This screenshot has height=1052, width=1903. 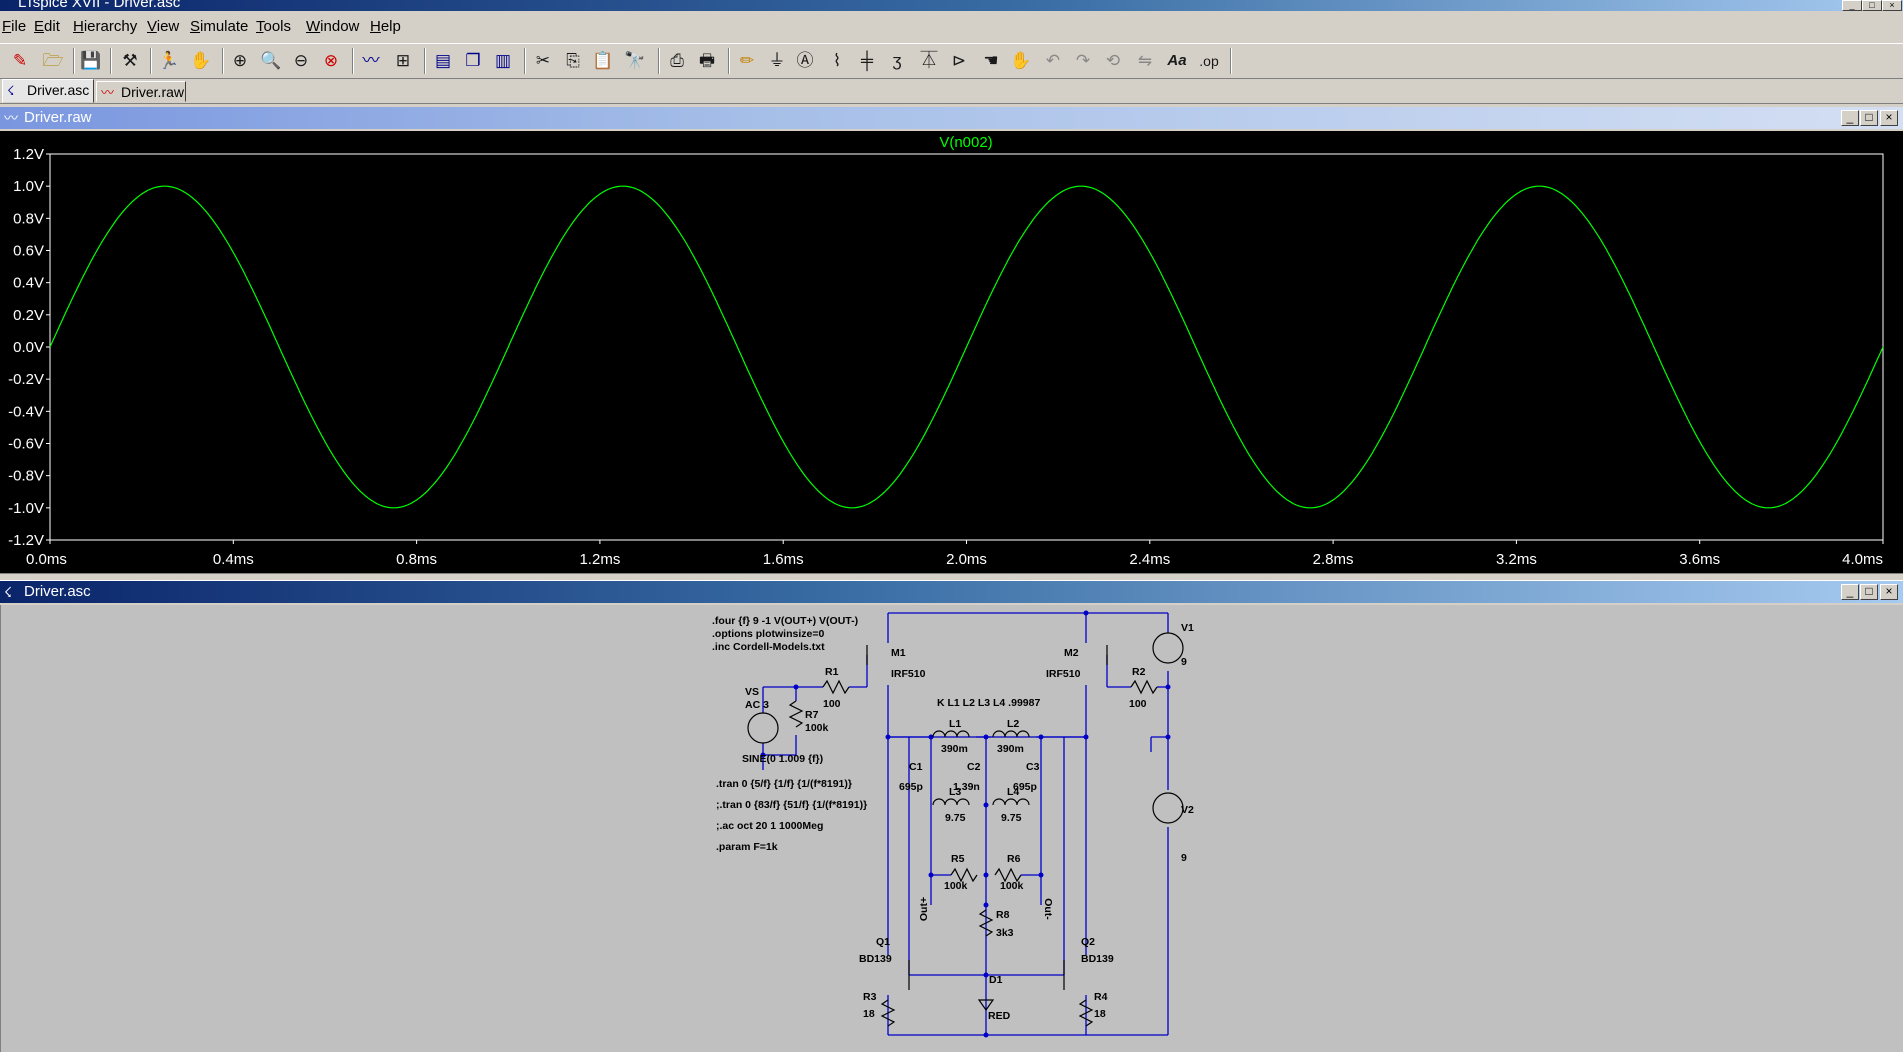 I want to click on zoom-cancel-icon: ⊗, so click(x=331, y=61).